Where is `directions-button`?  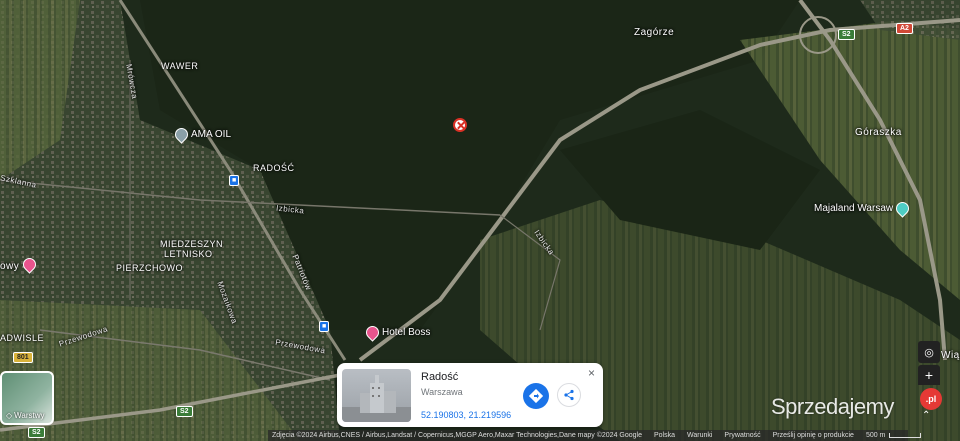
directions-button is located at coordinates (536, 396).